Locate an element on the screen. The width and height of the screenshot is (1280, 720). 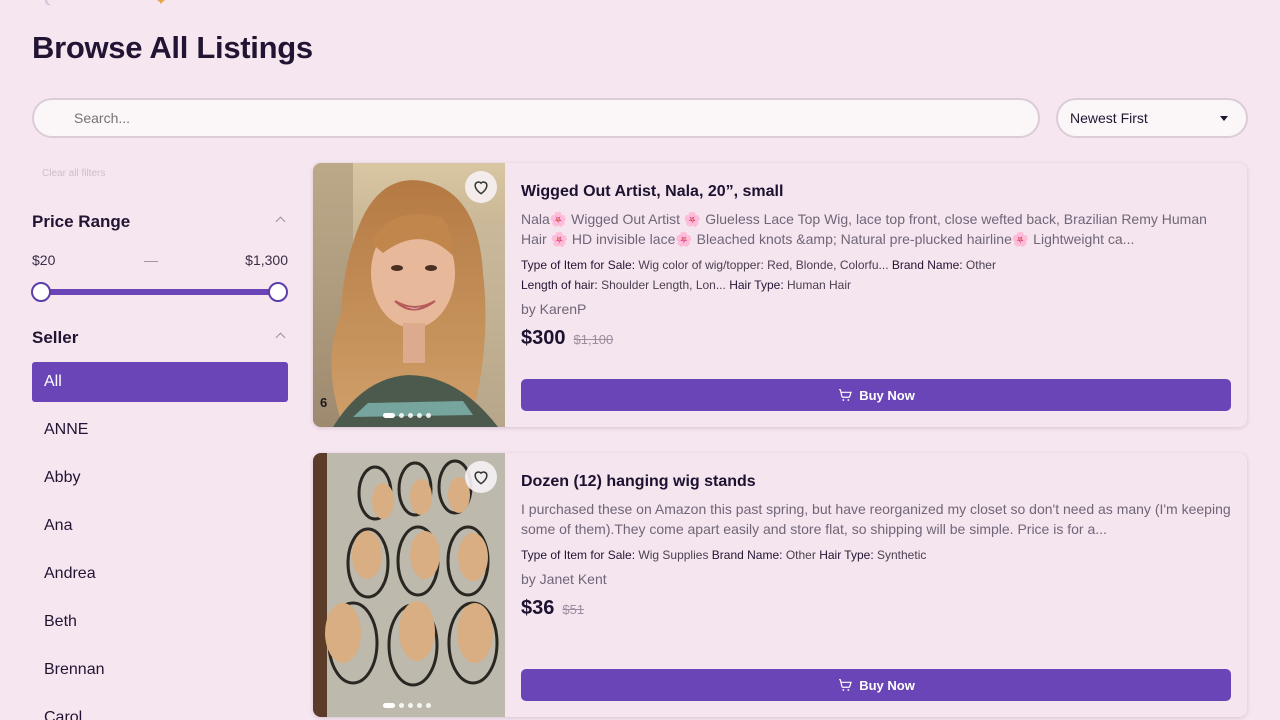
price-max: $1,300 is located at coordinates (266, 260).